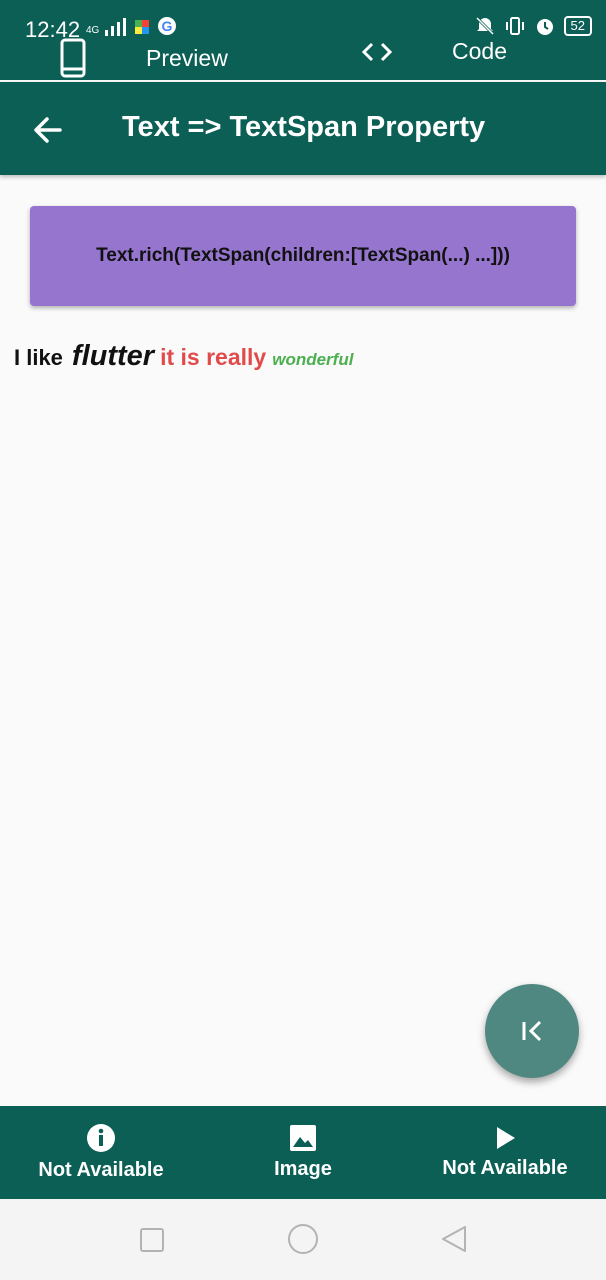  Describe the element at coordinates (113, 356) in the screenshot. I see `rich-span-2: flutter` at that location.